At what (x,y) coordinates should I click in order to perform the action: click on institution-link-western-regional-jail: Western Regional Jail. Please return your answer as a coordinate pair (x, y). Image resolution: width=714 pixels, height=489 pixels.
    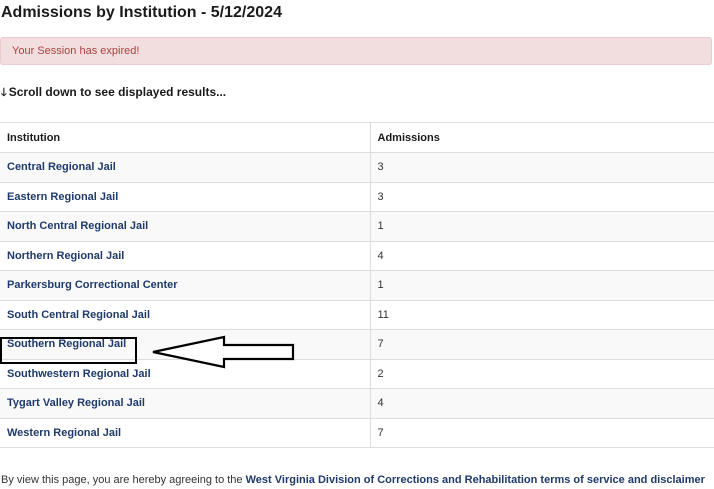
    Looking at the image, I should click on (64, 433).